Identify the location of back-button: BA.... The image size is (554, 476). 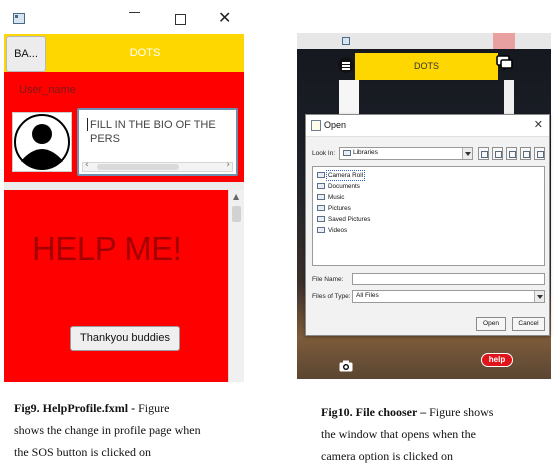
(26, 54).